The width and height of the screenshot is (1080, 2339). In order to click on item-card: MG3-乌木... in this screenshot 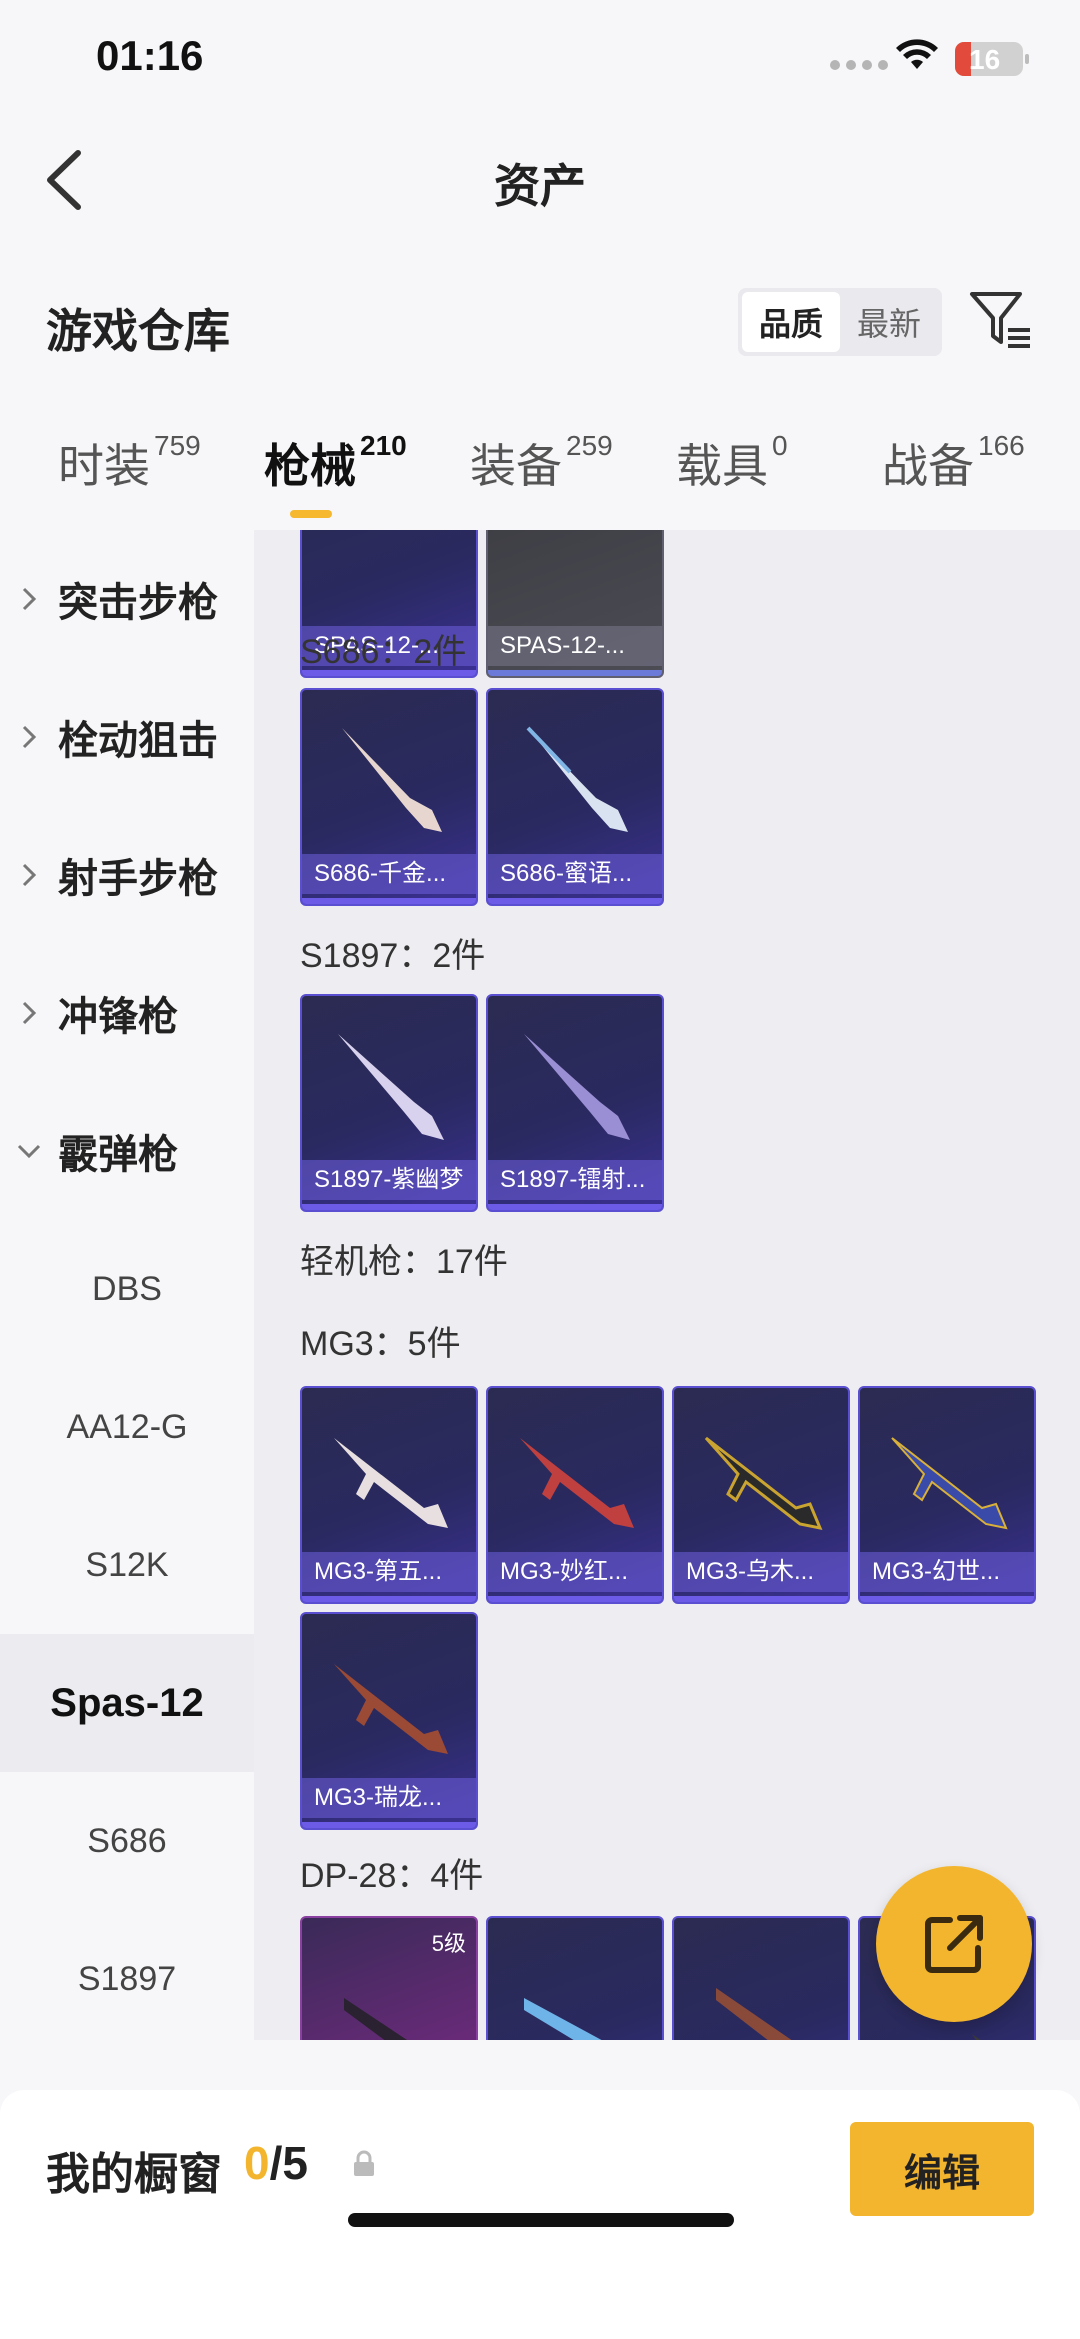, I will do `click(761, 1495)`.